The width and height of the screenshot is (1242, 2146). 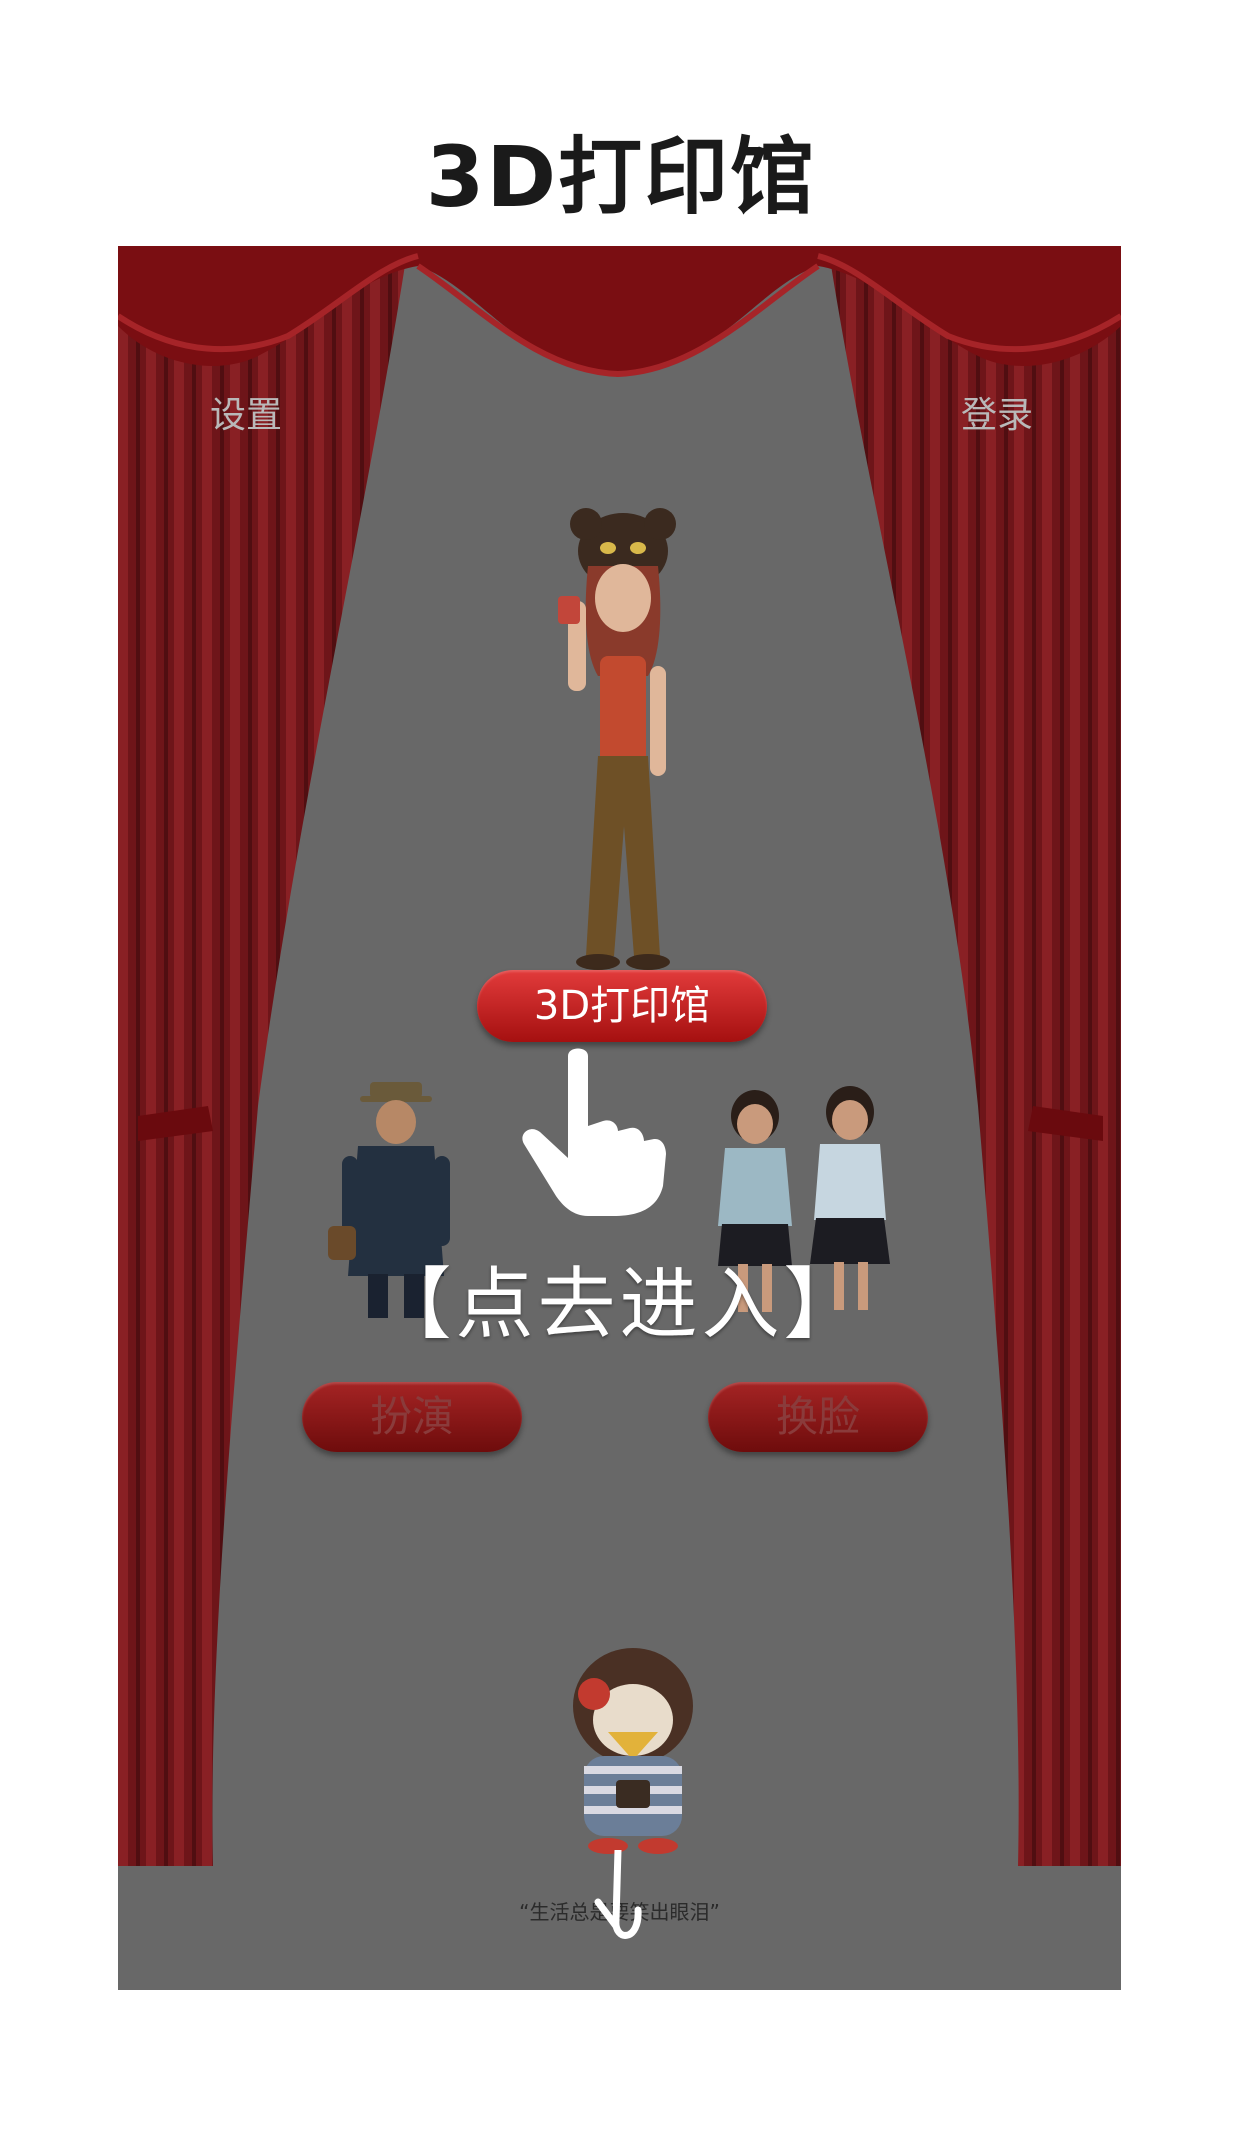 I want to click on 3d-print-hall-button: 3D打印馆, so click(x=622, y=1006).